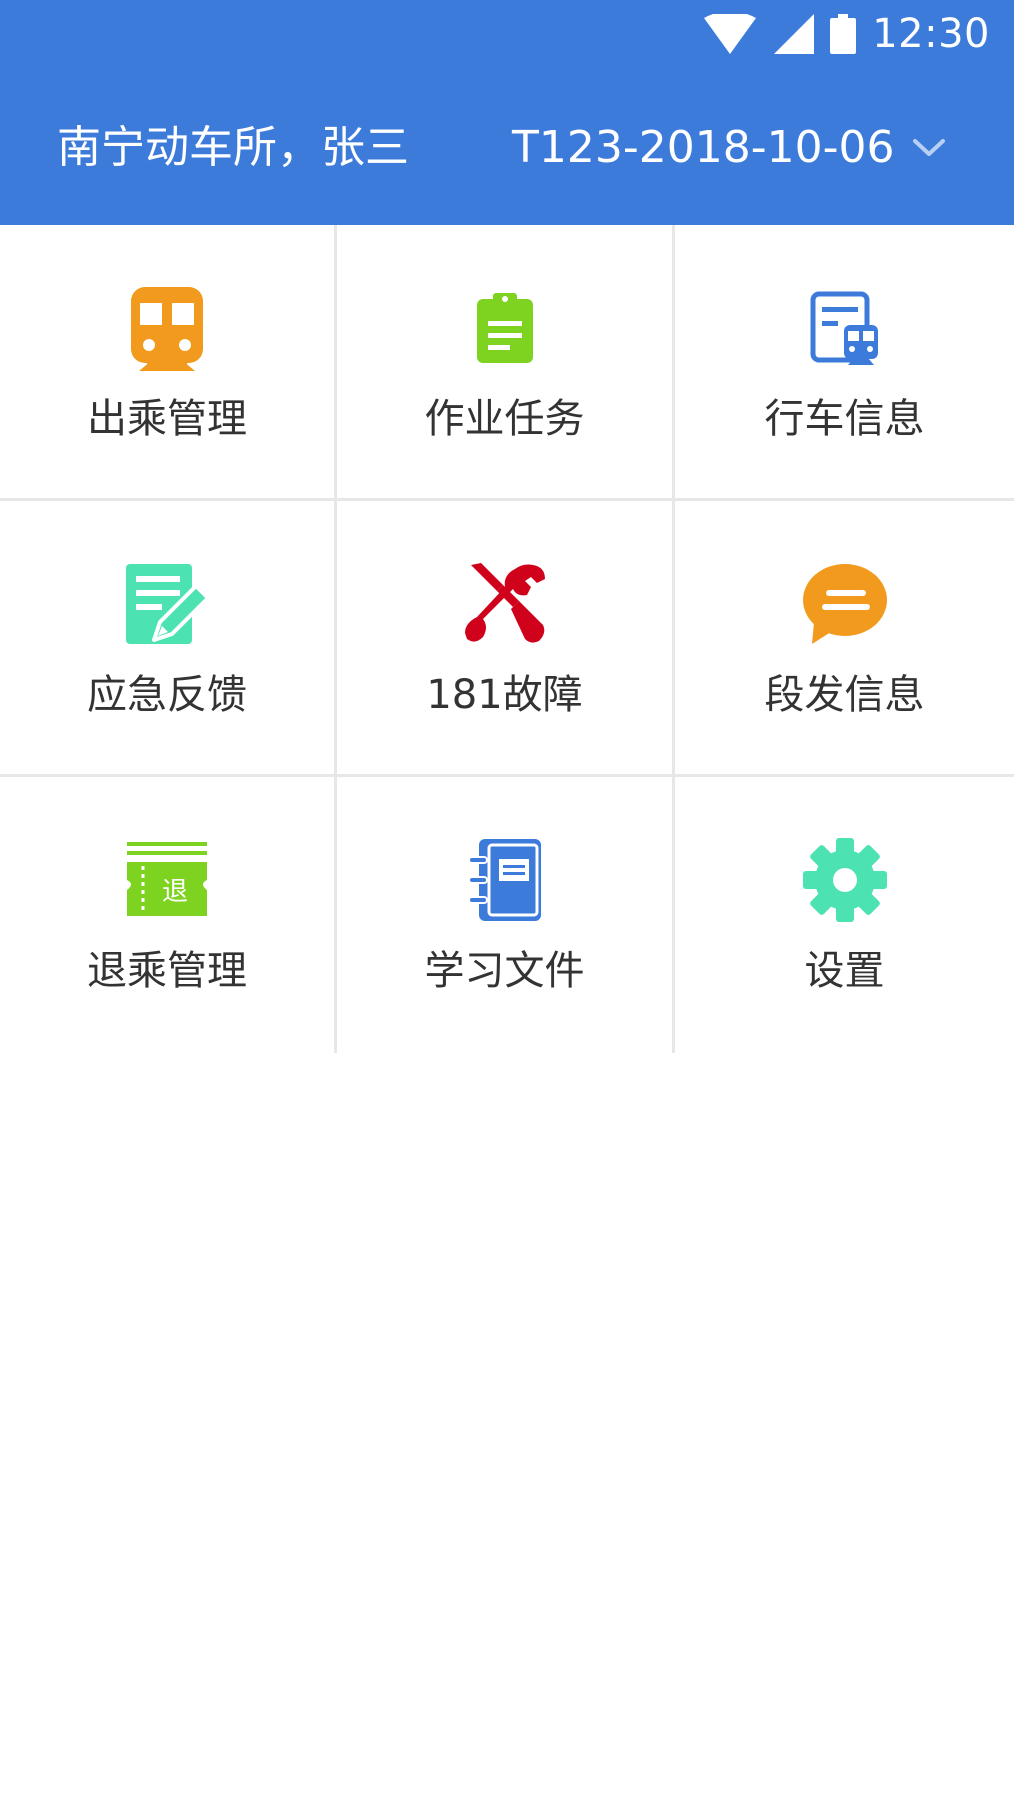 Image resolution: width=1014 pixels, height=1802 pixels. What do you see at coordinates (844, 419) in the screenshot?
I see `menu-item-label: 行车信息` at bounding box center [844, 419].